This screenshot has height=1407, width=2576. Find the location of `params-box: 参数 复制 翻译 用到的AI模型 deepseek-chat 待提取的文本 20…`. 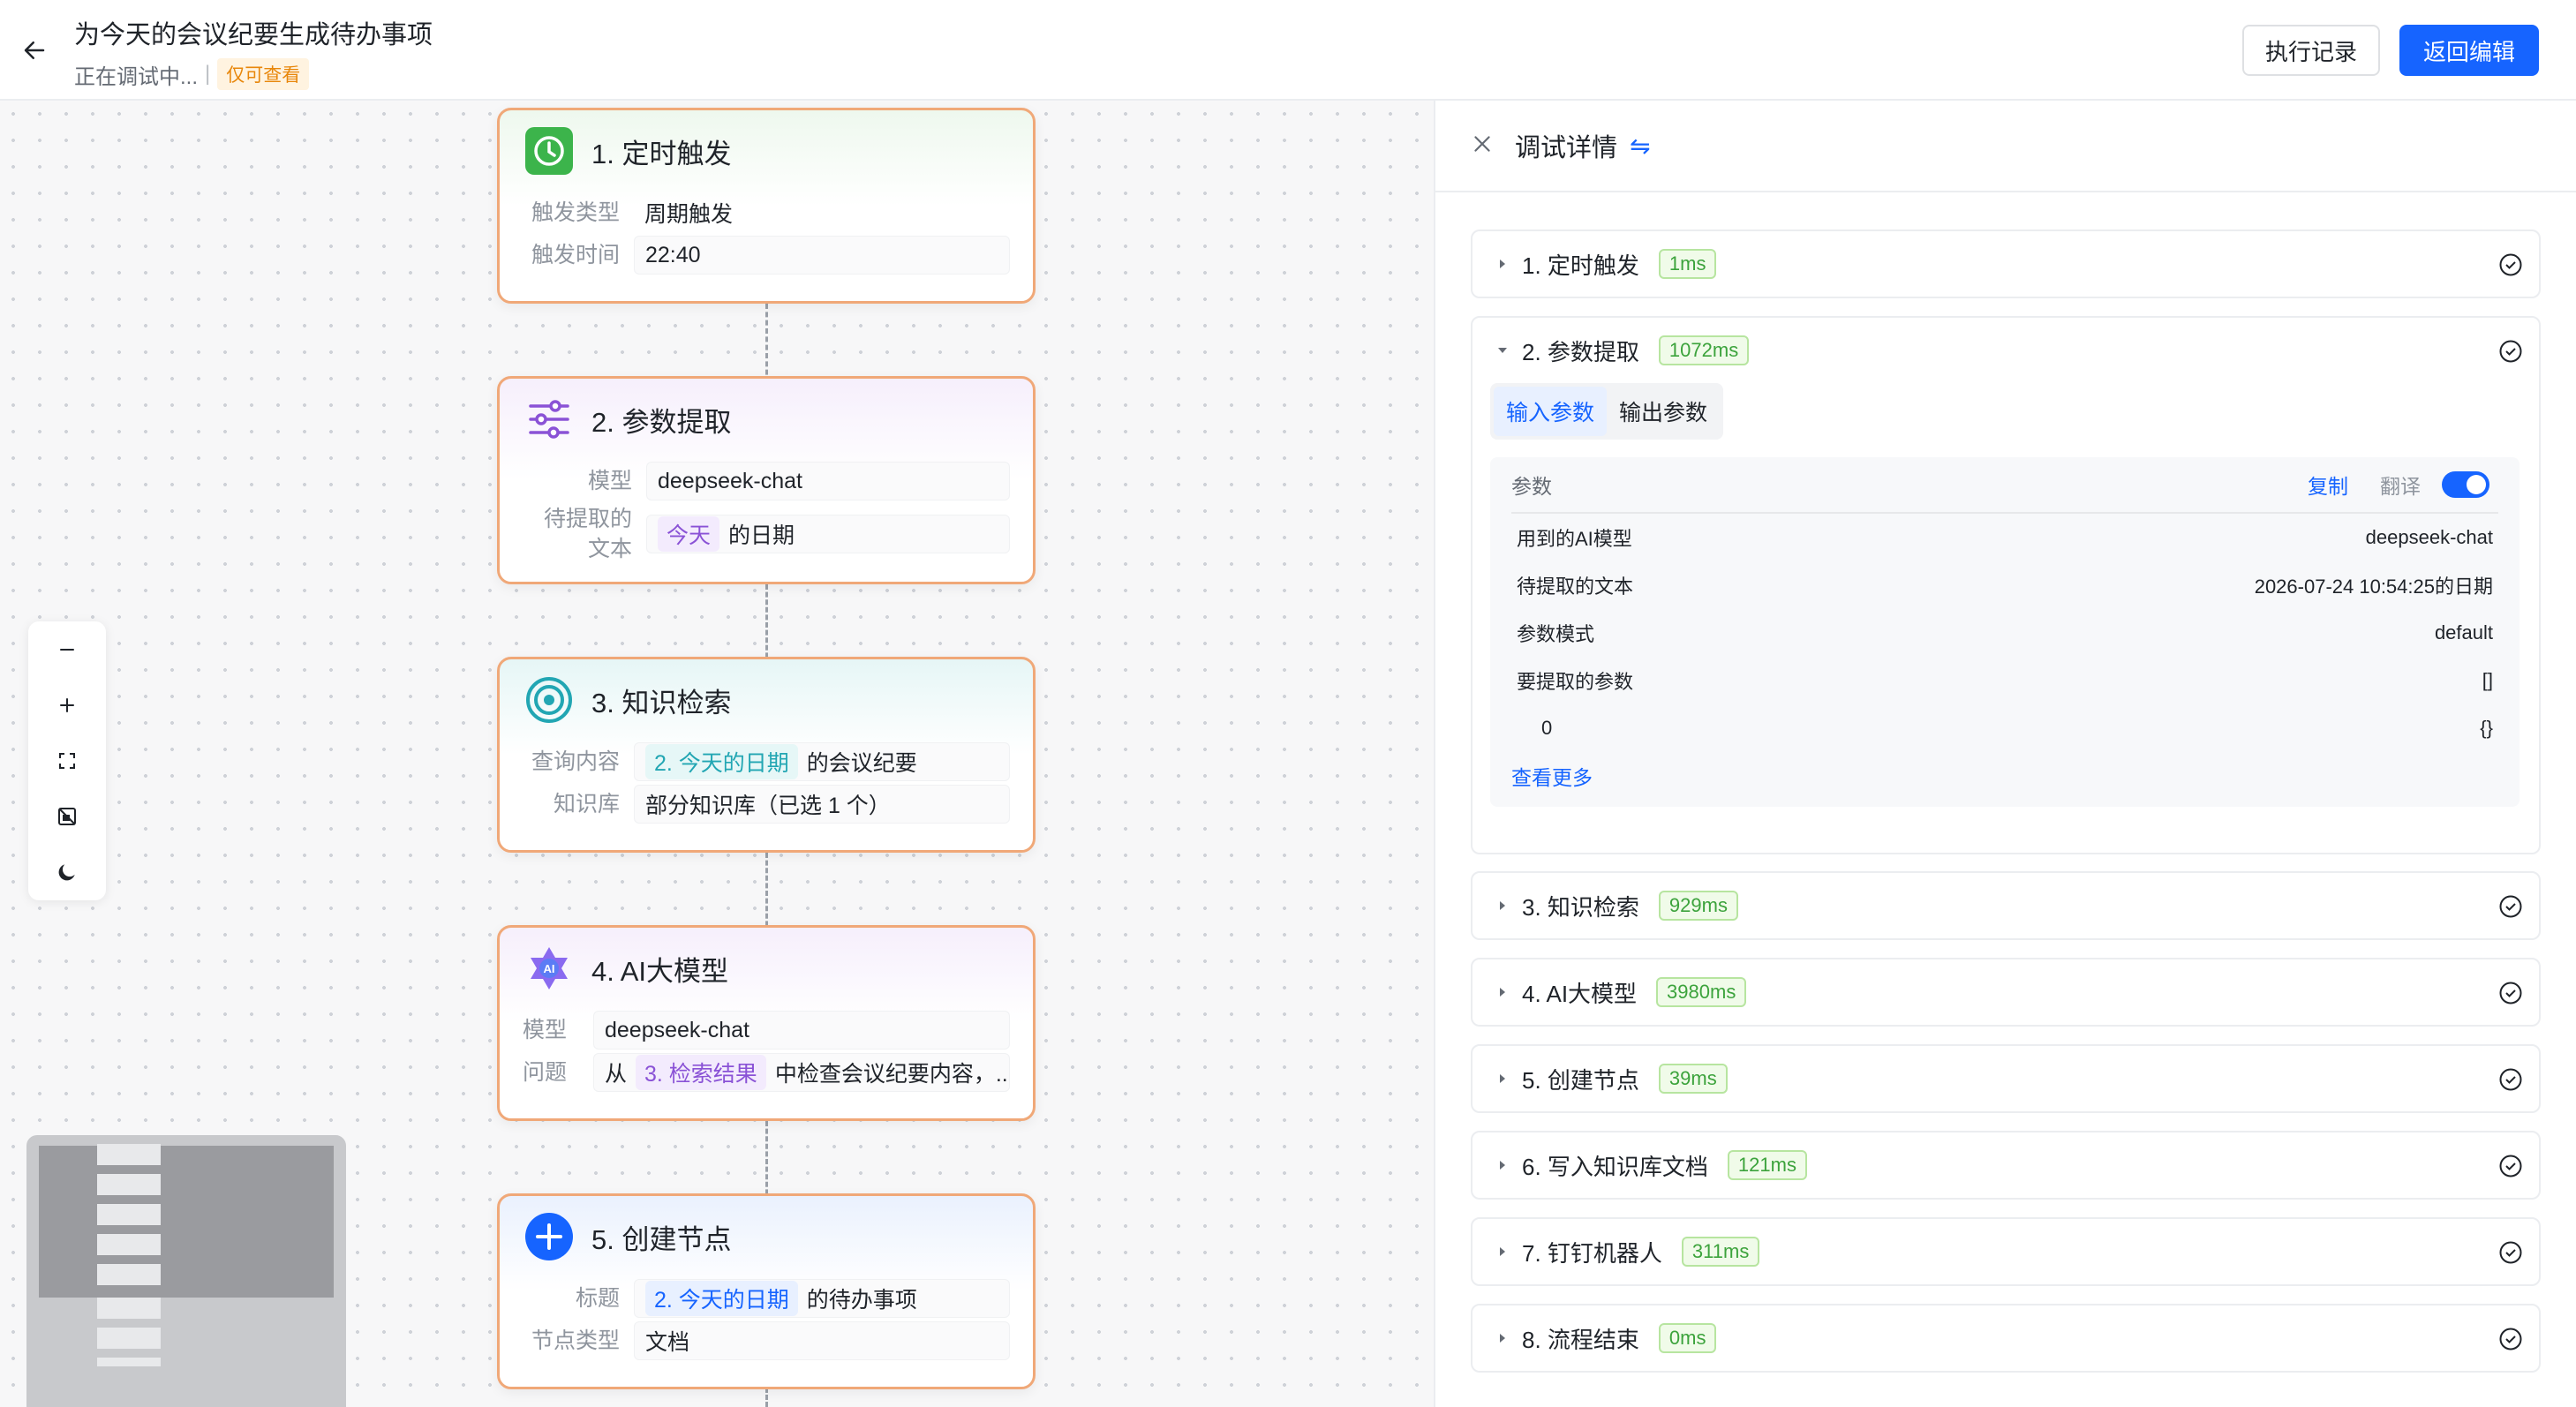

params-box: 参数 复制 翻译 用到的AI模型 deepseek-chat 待提取的文本 20… is located at coordinates (2005, 632).